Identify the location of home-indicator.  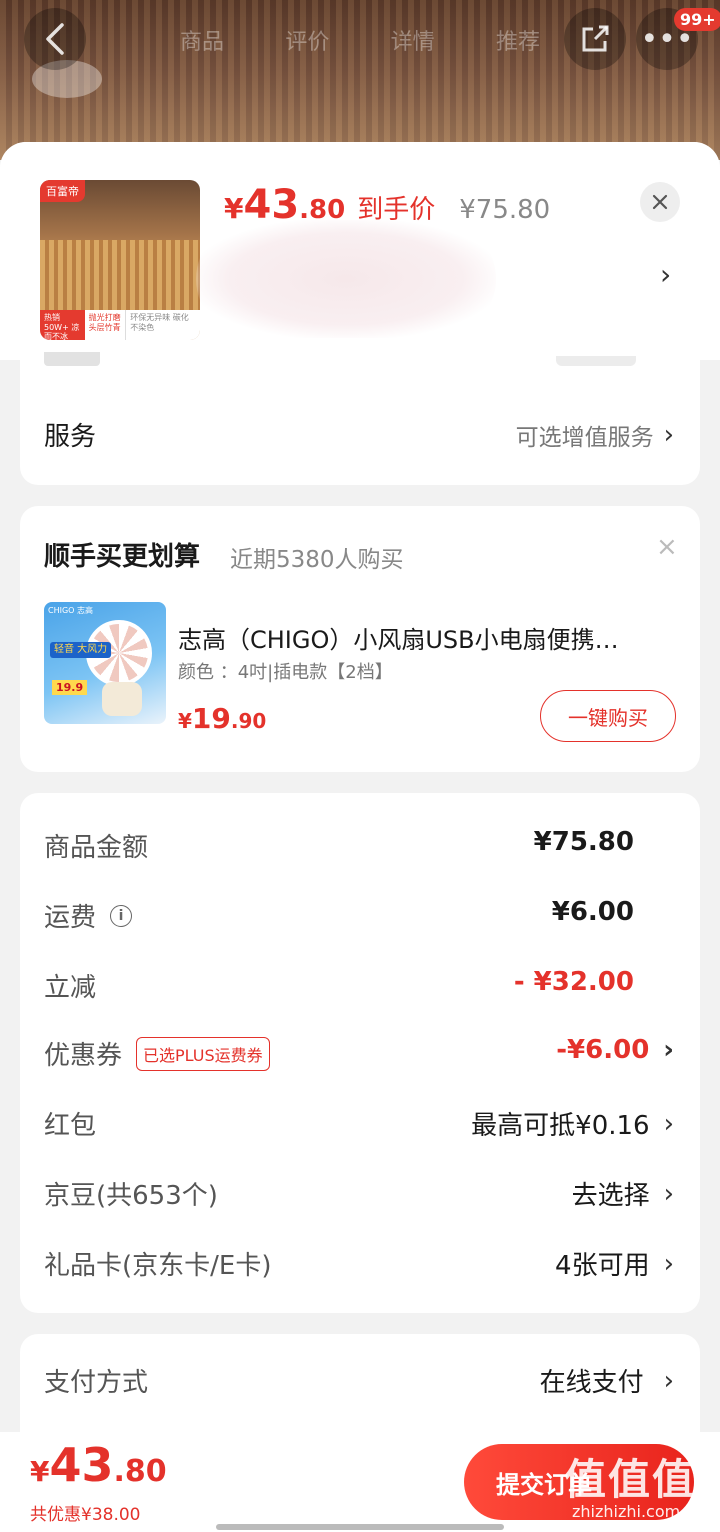
(360, 1527).